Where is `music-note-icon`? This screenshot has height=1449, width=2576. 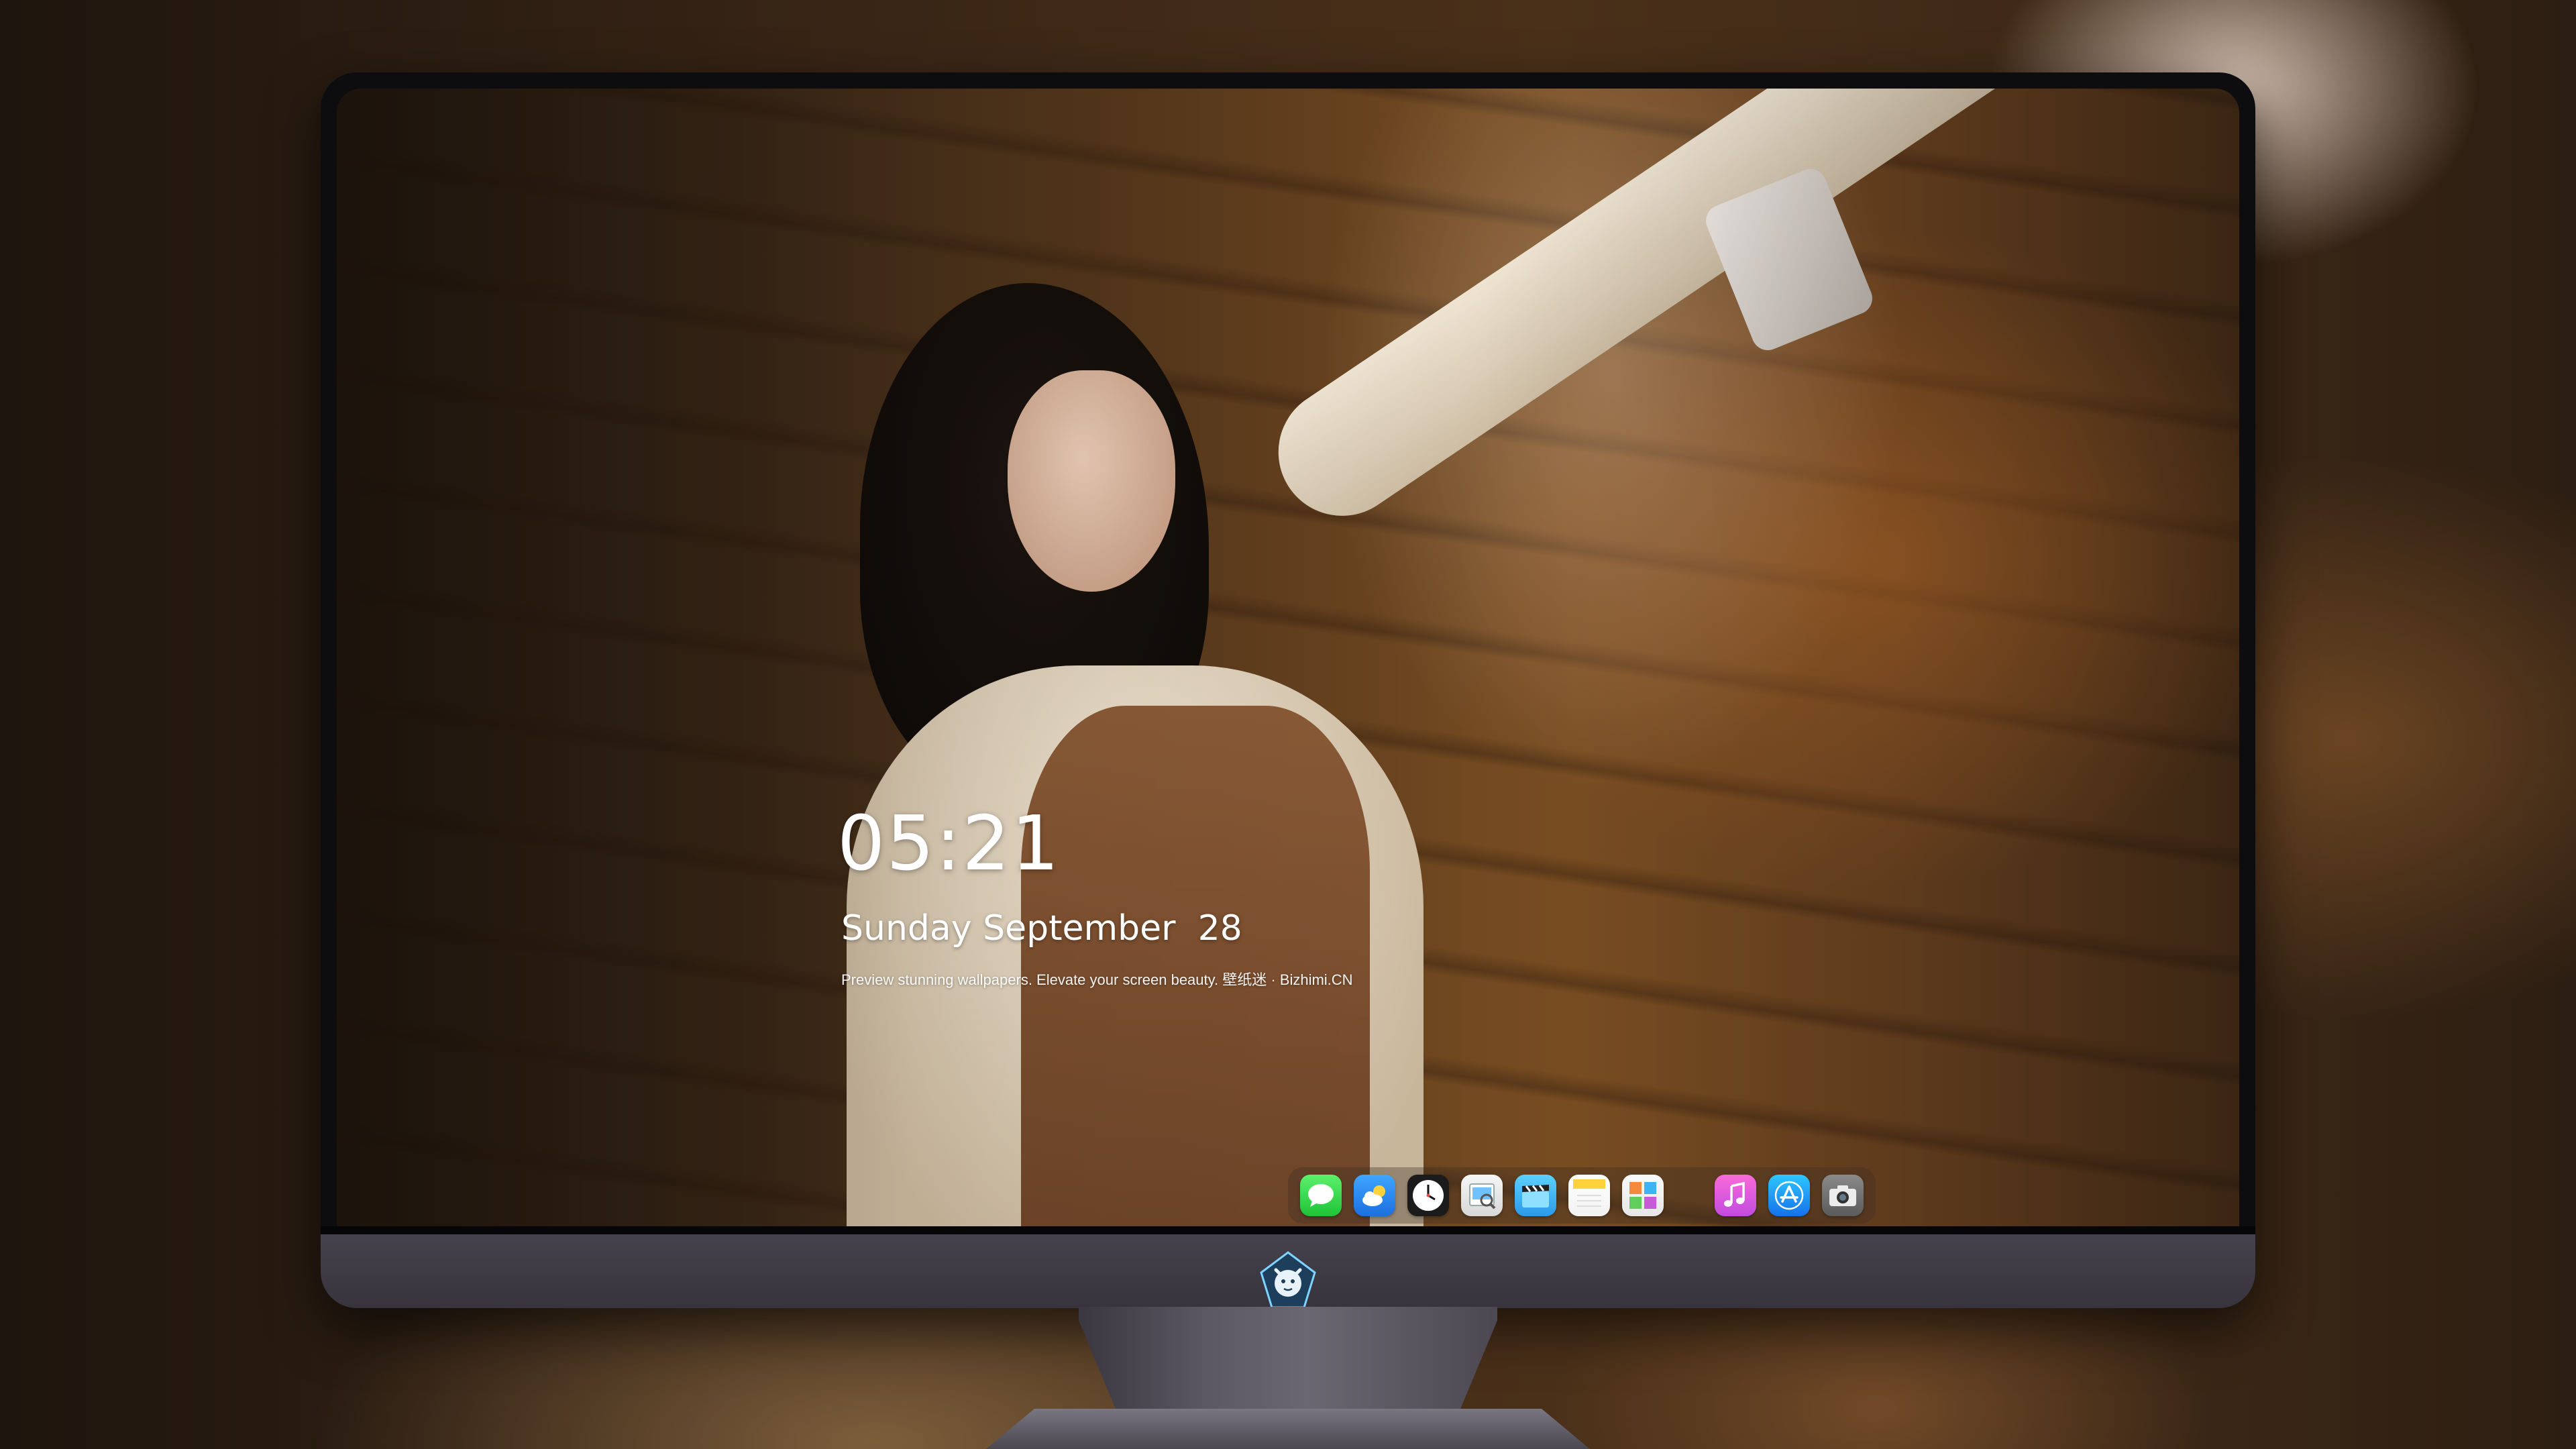
music-note-icon is located at coordinates (1735, 1195).